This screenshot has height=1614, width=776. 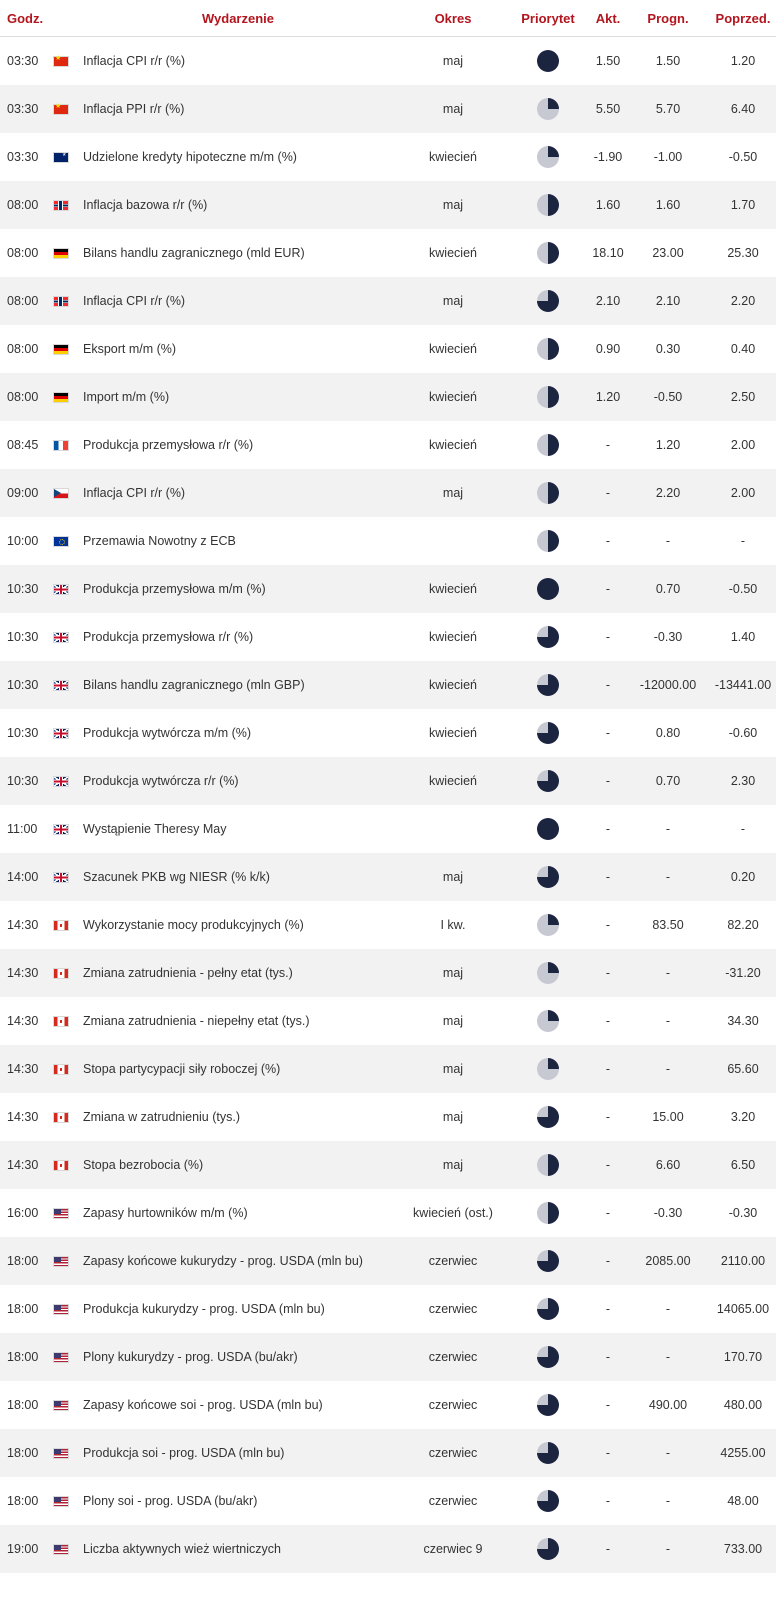 I want to click on event-name: Stopa bezrobocia (%), so click(x=238, y=1165).